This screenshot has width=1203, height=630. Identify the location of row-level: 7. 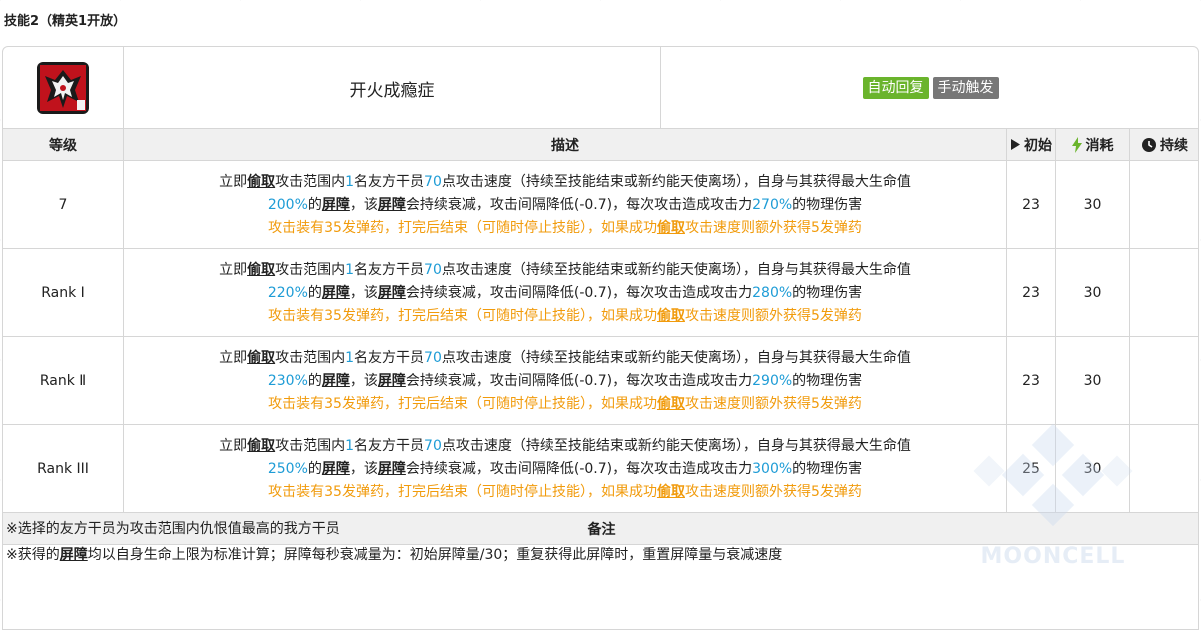
(63, 205).